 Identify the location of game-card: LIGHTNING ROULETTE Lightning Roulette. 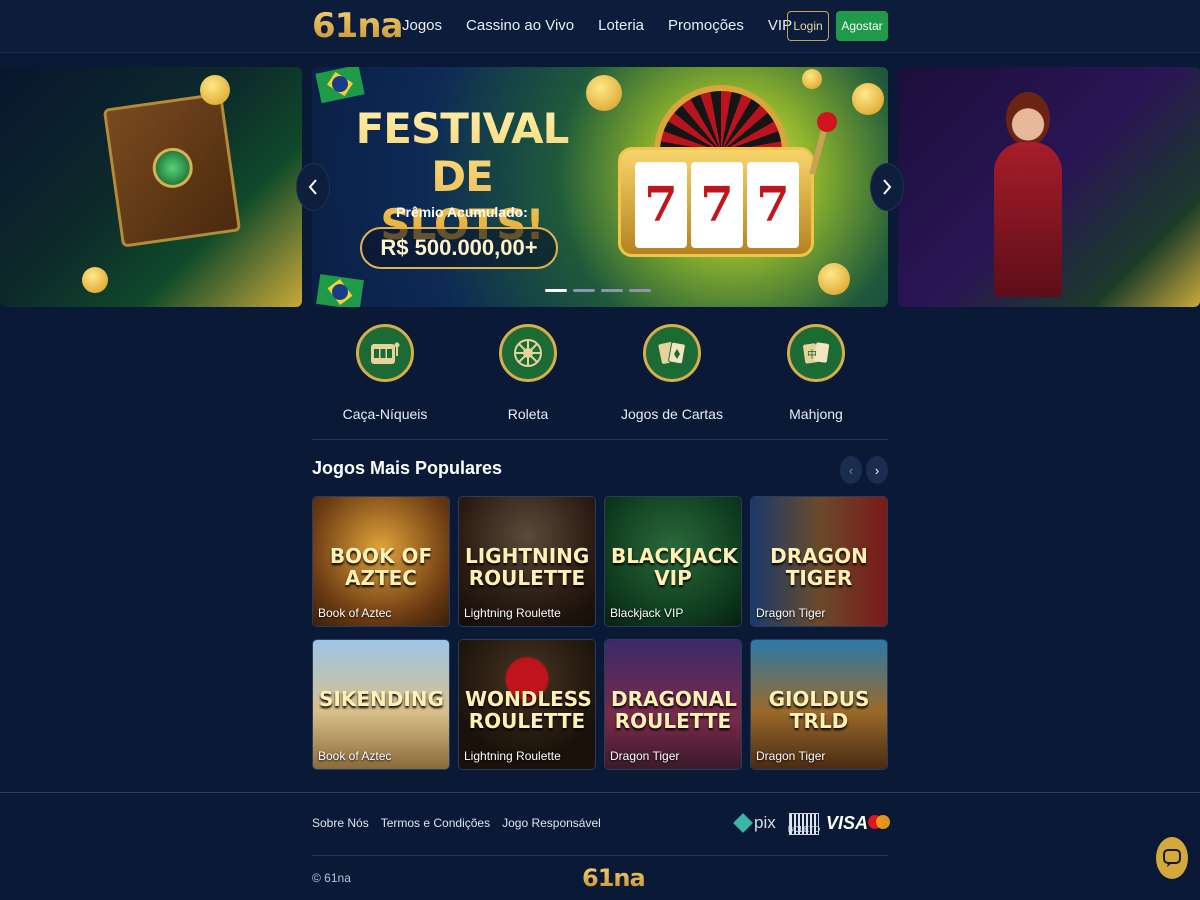
(527, 561).